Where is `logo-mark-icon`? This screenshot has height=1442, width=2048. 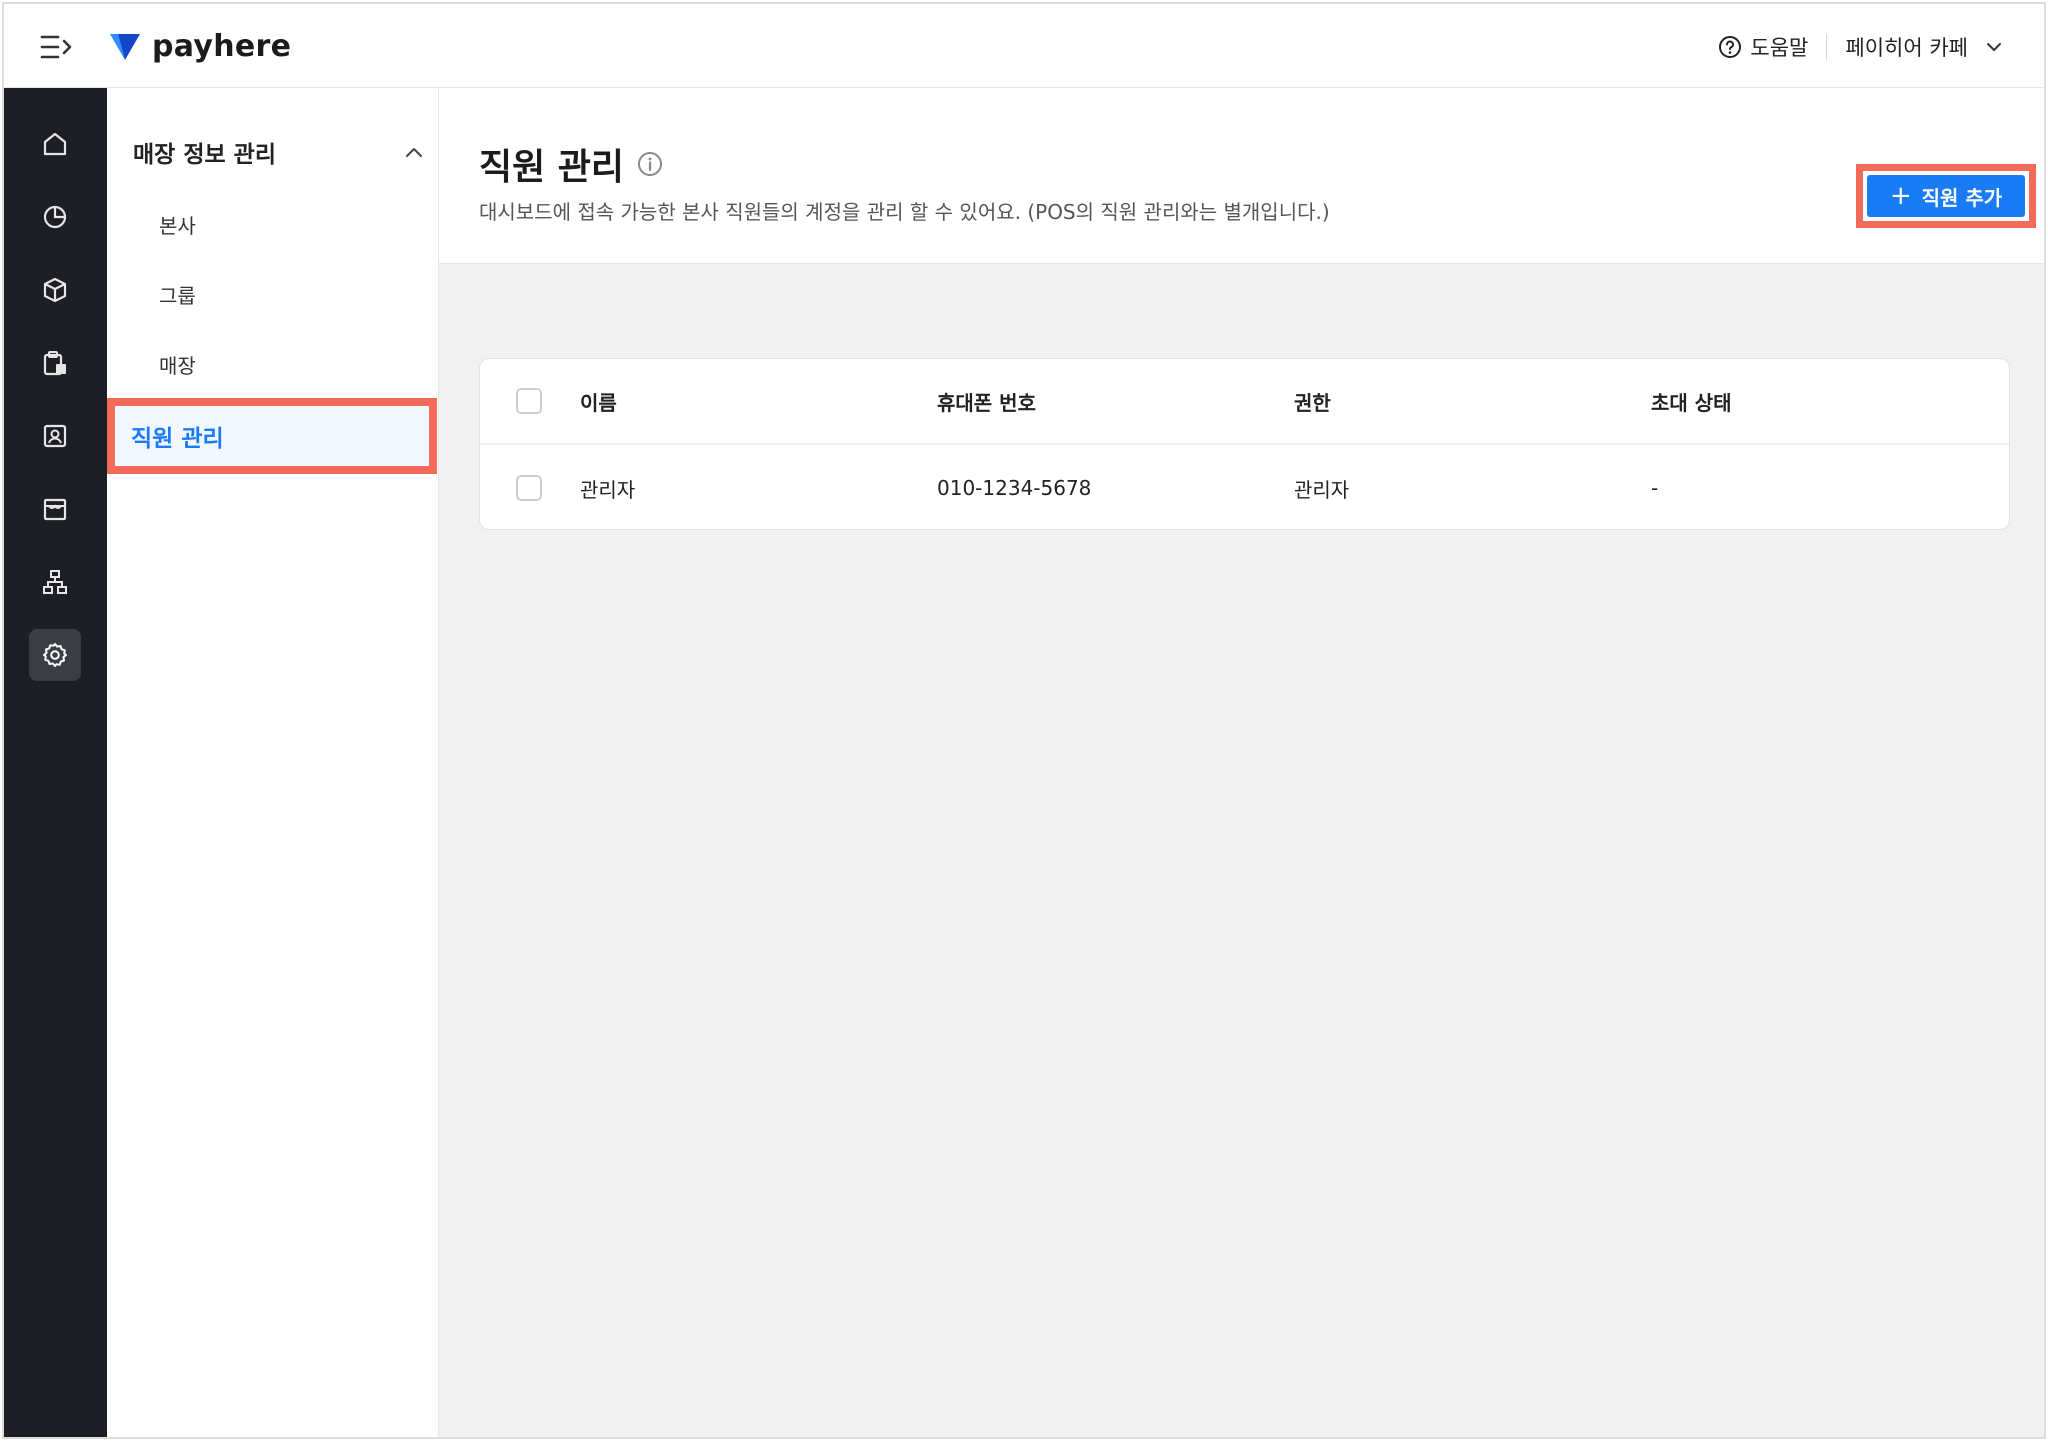
logo-mark-icon is located at coordinates (125, 47).